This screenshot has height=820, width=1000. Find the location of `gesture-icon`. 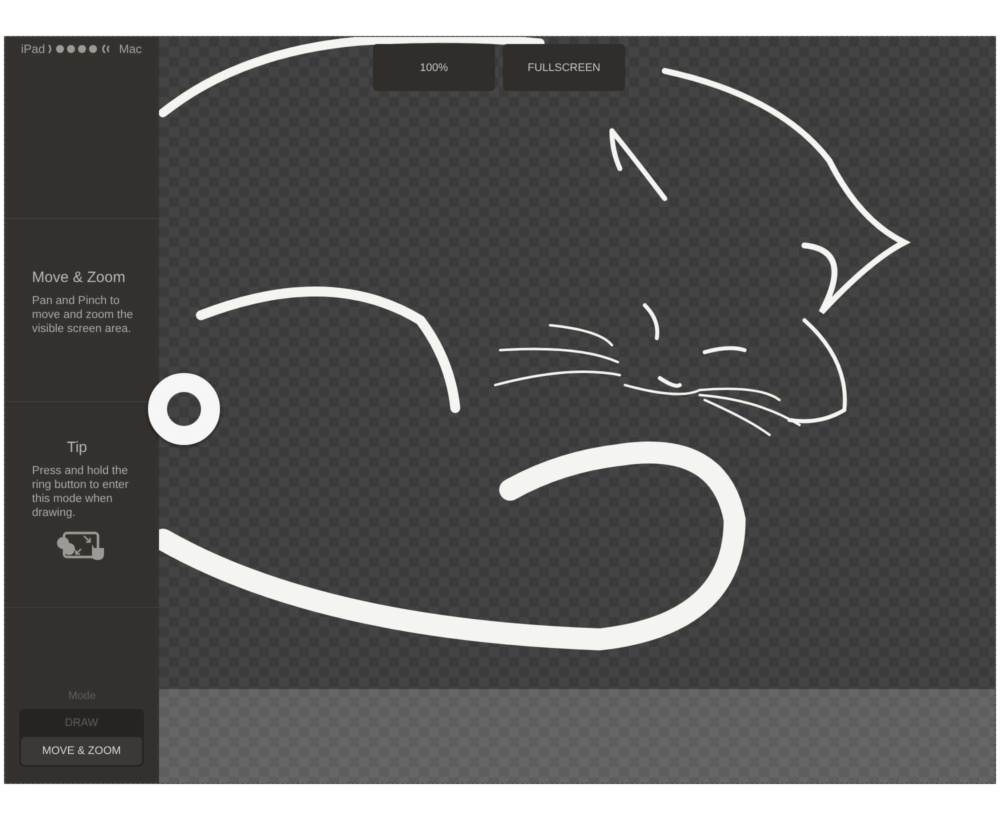

gesture-icon is located at coordinates (80, 545).